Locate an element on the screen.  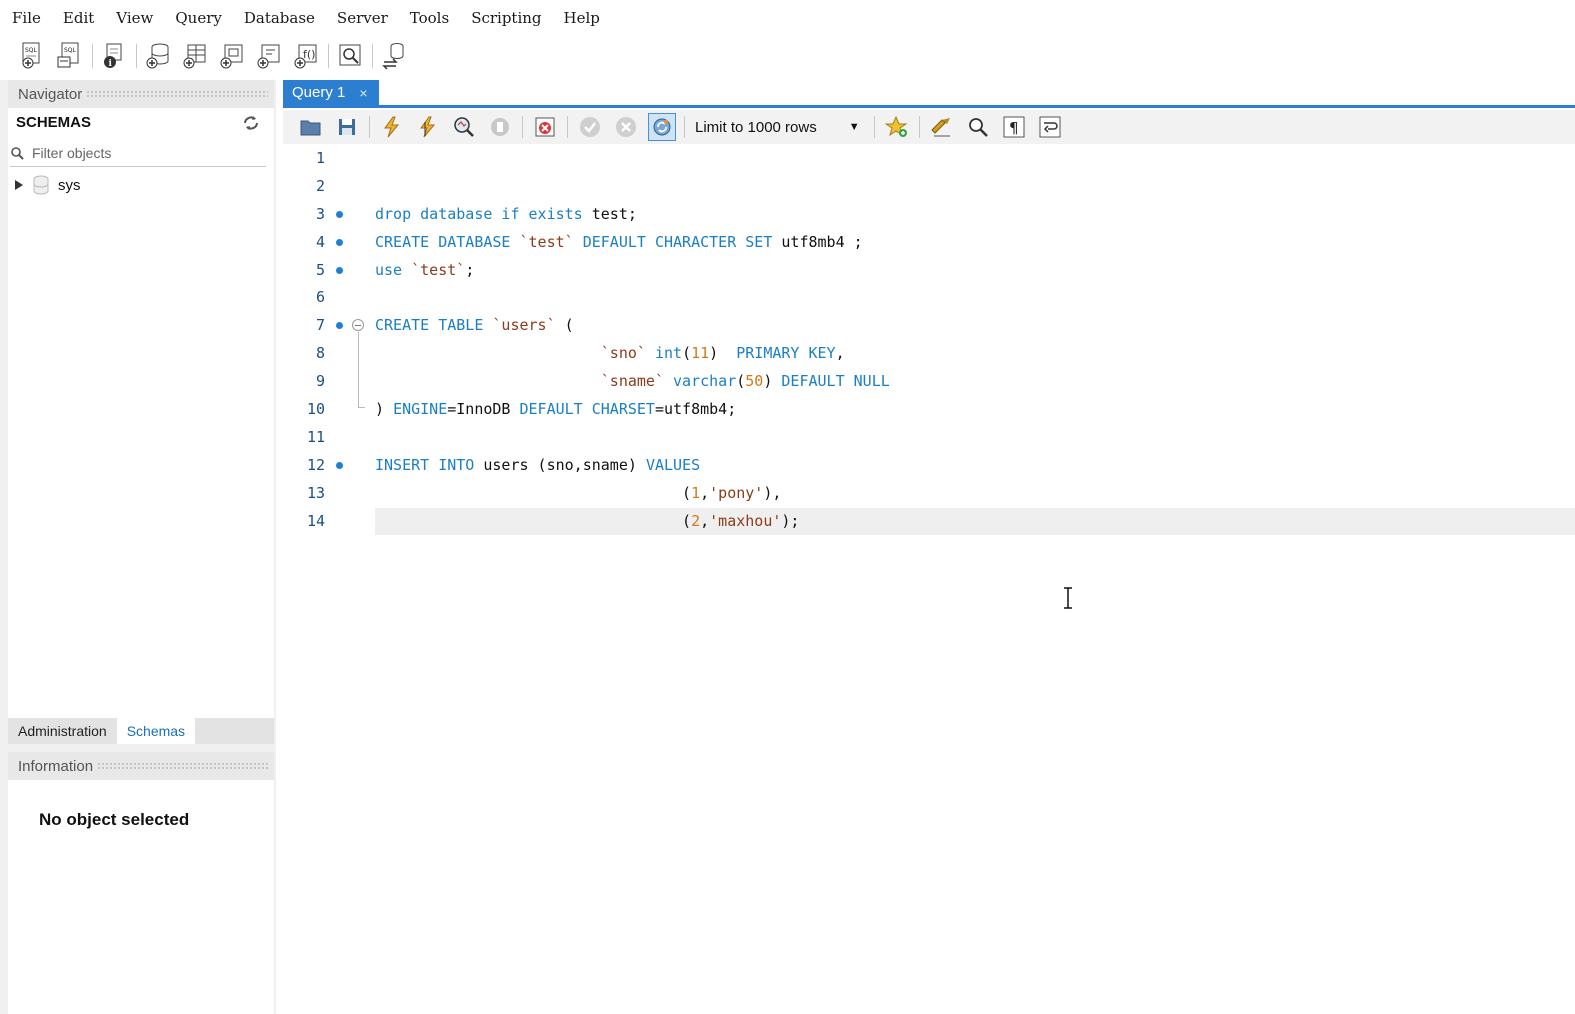
tab-schemas: Schemas is located at coordinates (156, 731).